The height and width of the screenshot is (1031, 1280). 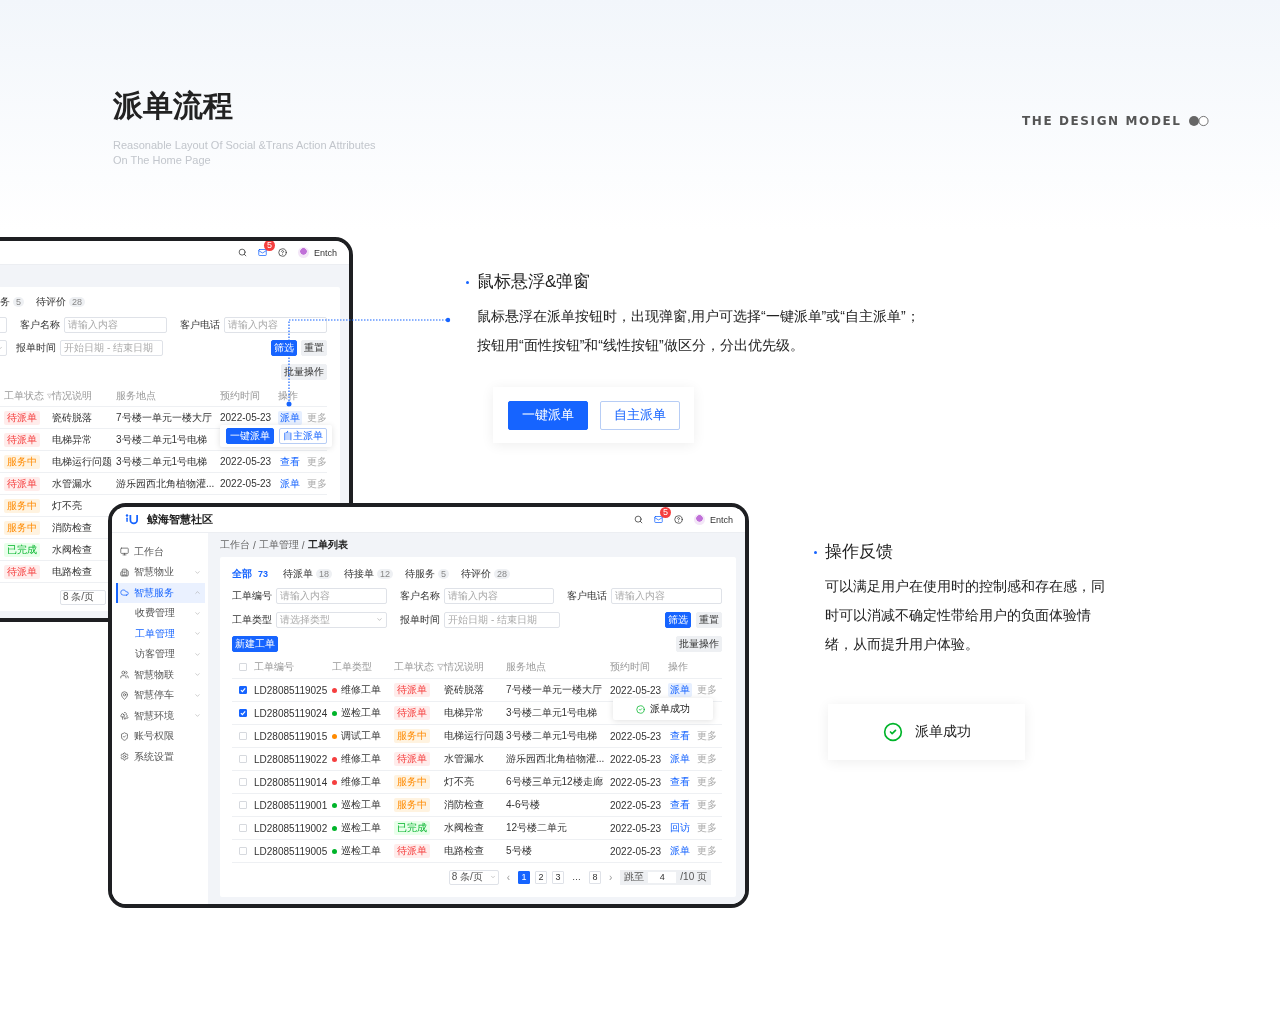 What do you see at coordinates (160, 551) in the screenshot?
I see `sidebar-item: 工作台` at bounding box center [160, 551].